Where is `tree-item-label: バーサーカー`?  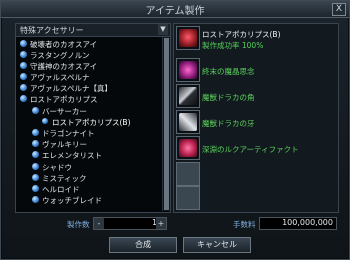 tree-item-label: バーサーカー is located at coordinates (64, 111).